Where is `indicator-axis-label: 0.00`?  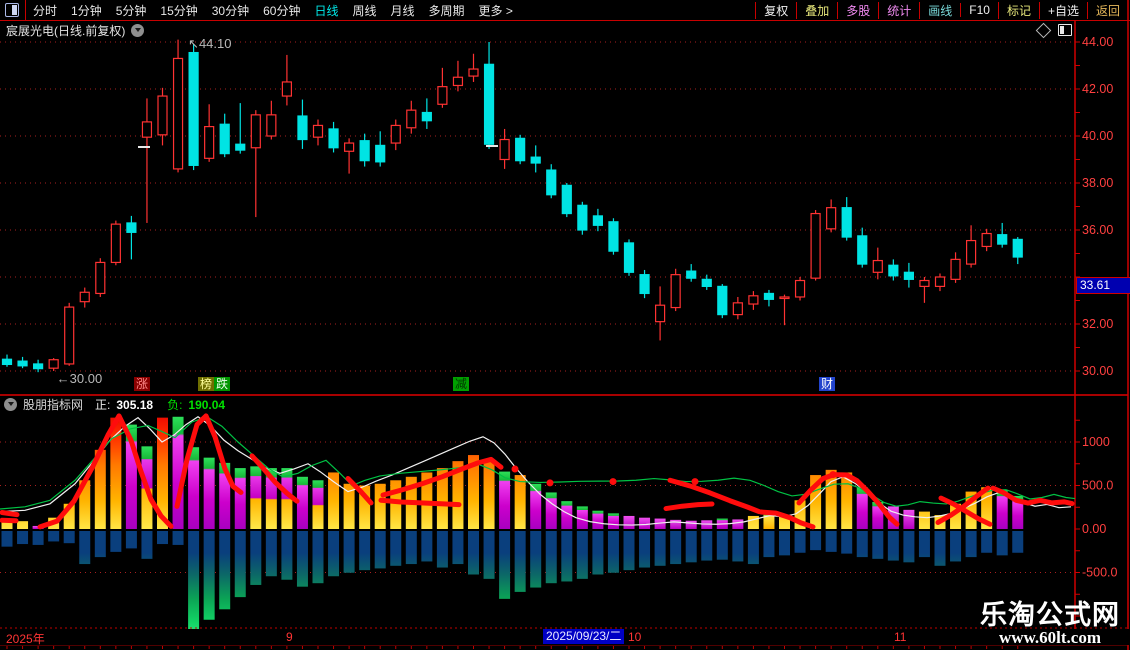 indicator-axis-label: 0.00 is located at coordinates (1094, 529).